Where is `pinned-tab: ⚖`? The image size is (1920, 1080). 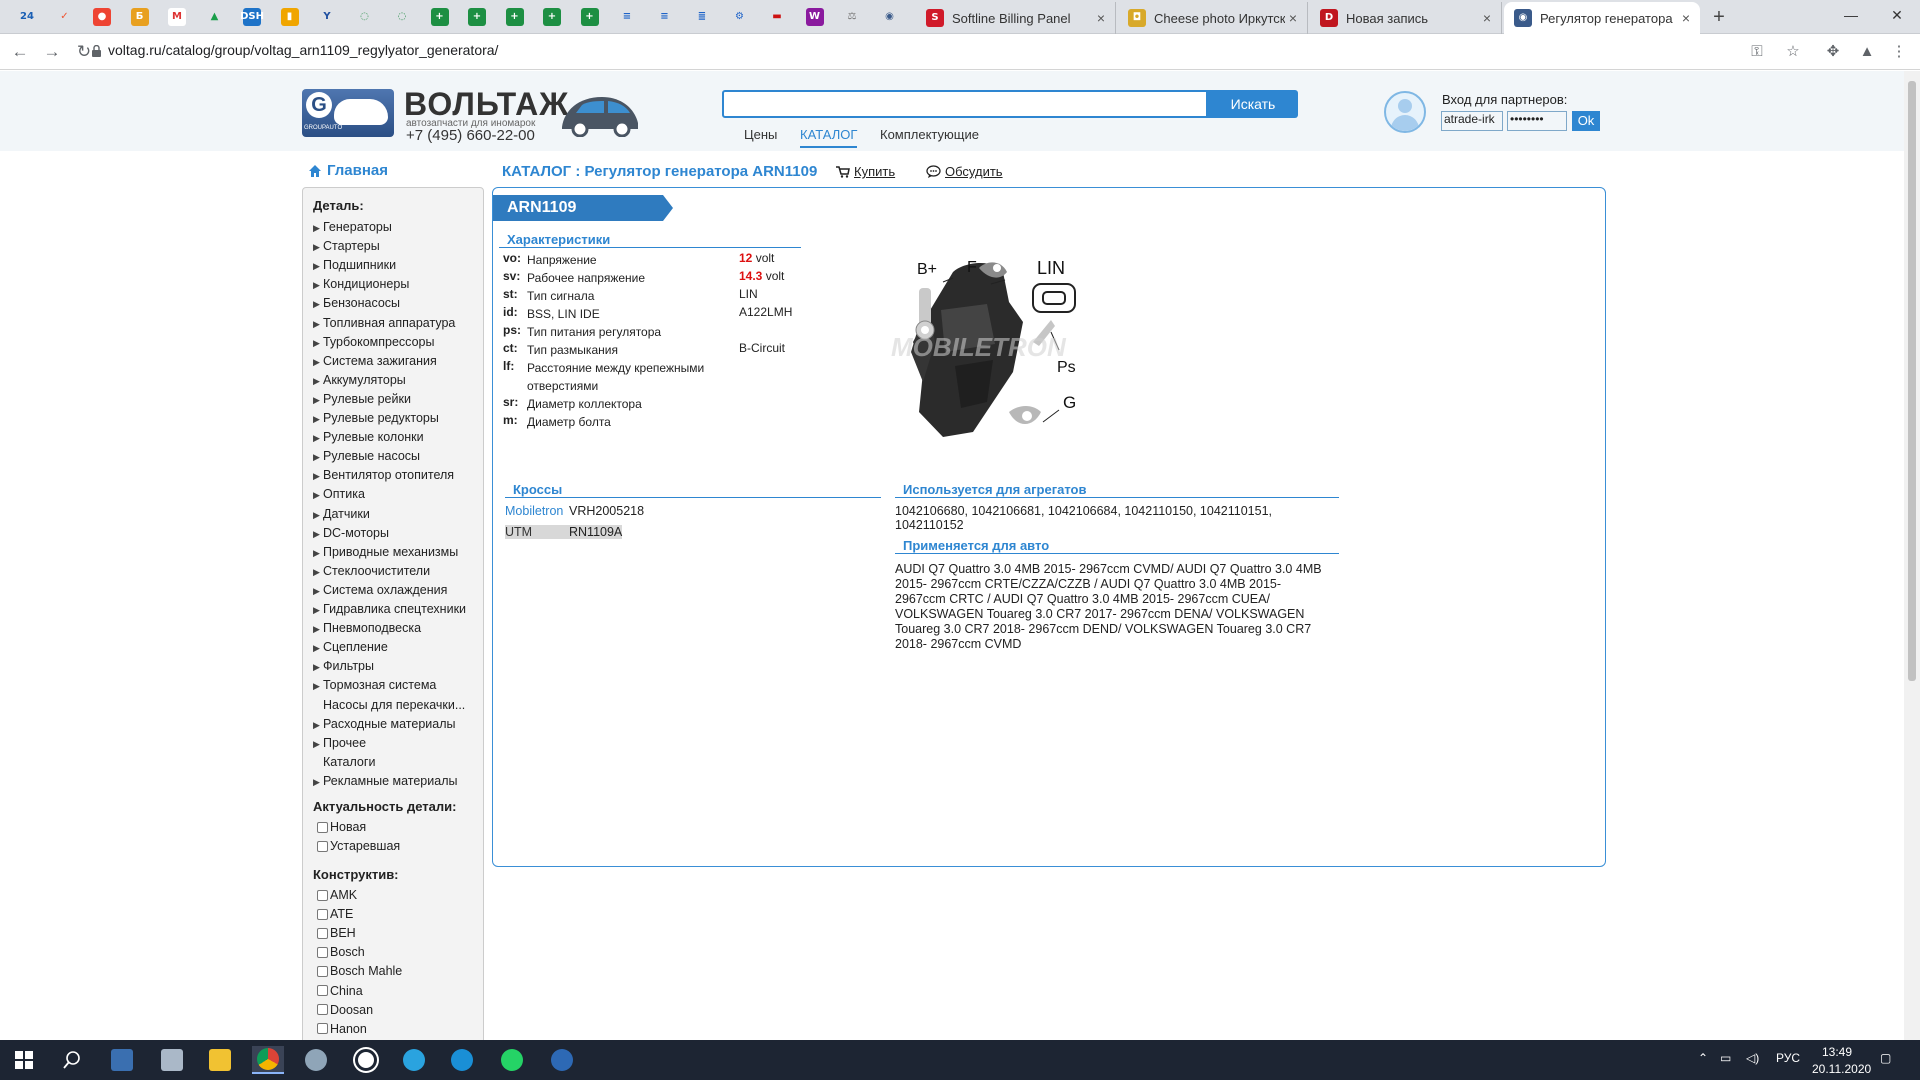
pinned-tab: ⚖ is located at coordinates (852, 17).